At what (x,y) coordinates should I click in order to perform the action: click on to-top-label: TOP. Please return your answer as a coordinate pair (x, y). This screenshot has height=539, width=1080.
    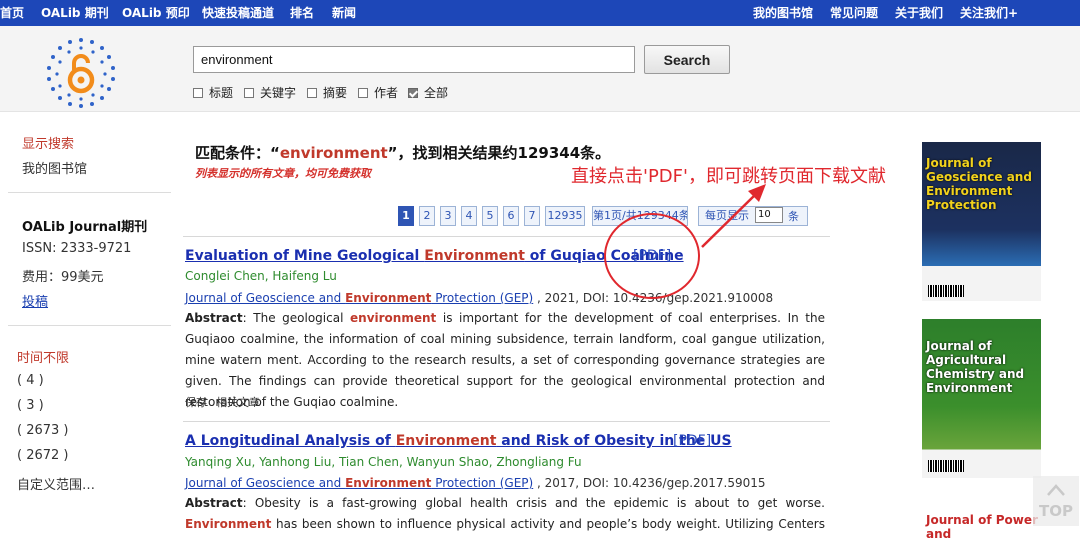
    Looking at the image, I should click on (1056, 511).